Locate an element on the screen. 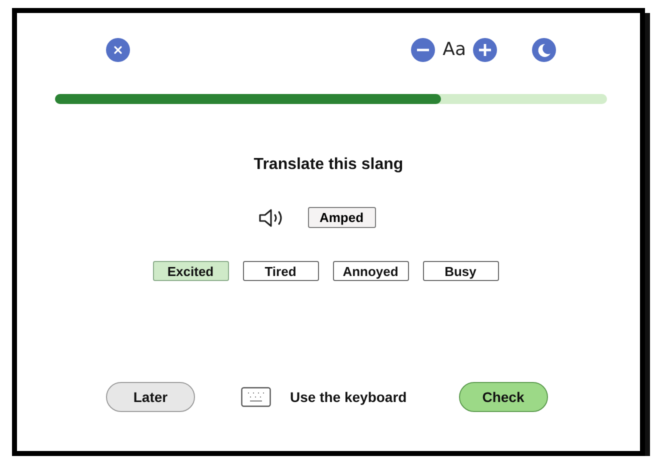 The image size is (659, 464). later-button: Later is located at coordinates (150, 397).